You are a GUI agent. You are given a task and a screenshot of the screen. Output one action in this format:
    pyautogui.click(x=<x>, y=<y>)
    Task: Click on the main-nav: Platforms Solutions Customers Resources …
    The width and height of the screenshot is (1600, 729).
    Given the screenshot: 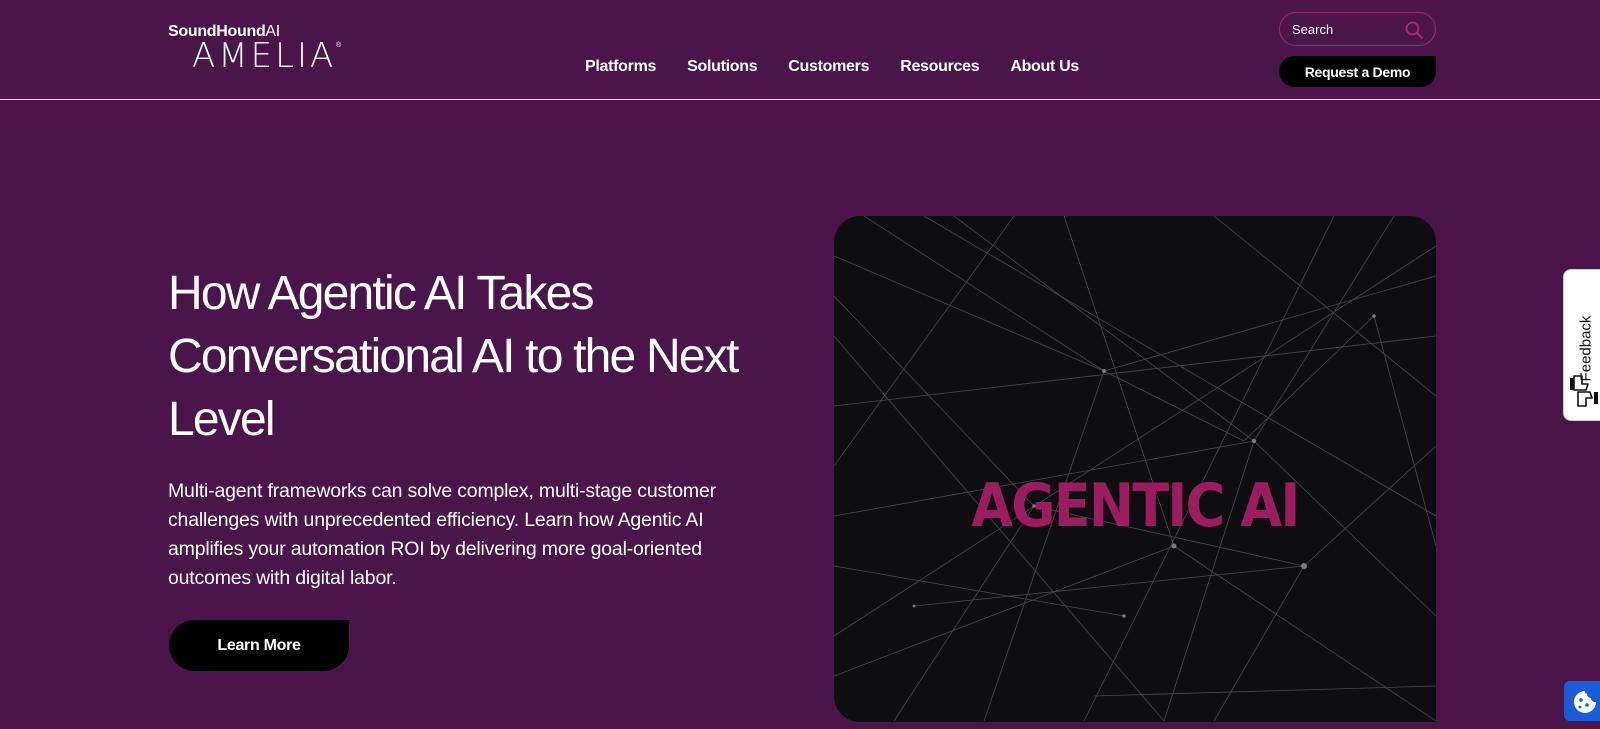 What is the action you would take?
    pyautogui.click(x=847, y=67)
    